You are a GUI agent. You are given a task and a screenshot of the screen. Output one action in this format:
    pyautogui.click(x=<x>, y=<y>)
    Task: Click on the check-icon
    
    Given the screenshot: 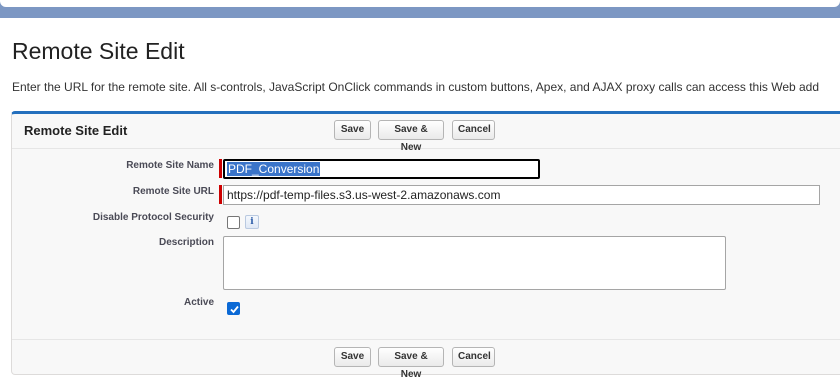 What is the action you would take?
    pyautogui.click(x=234, y=309)
    